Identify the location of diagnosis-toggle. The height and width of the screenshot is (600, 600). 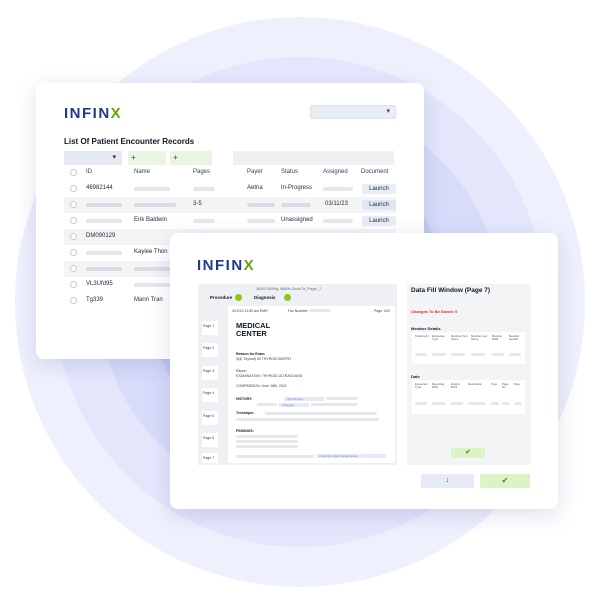
(287, 297).